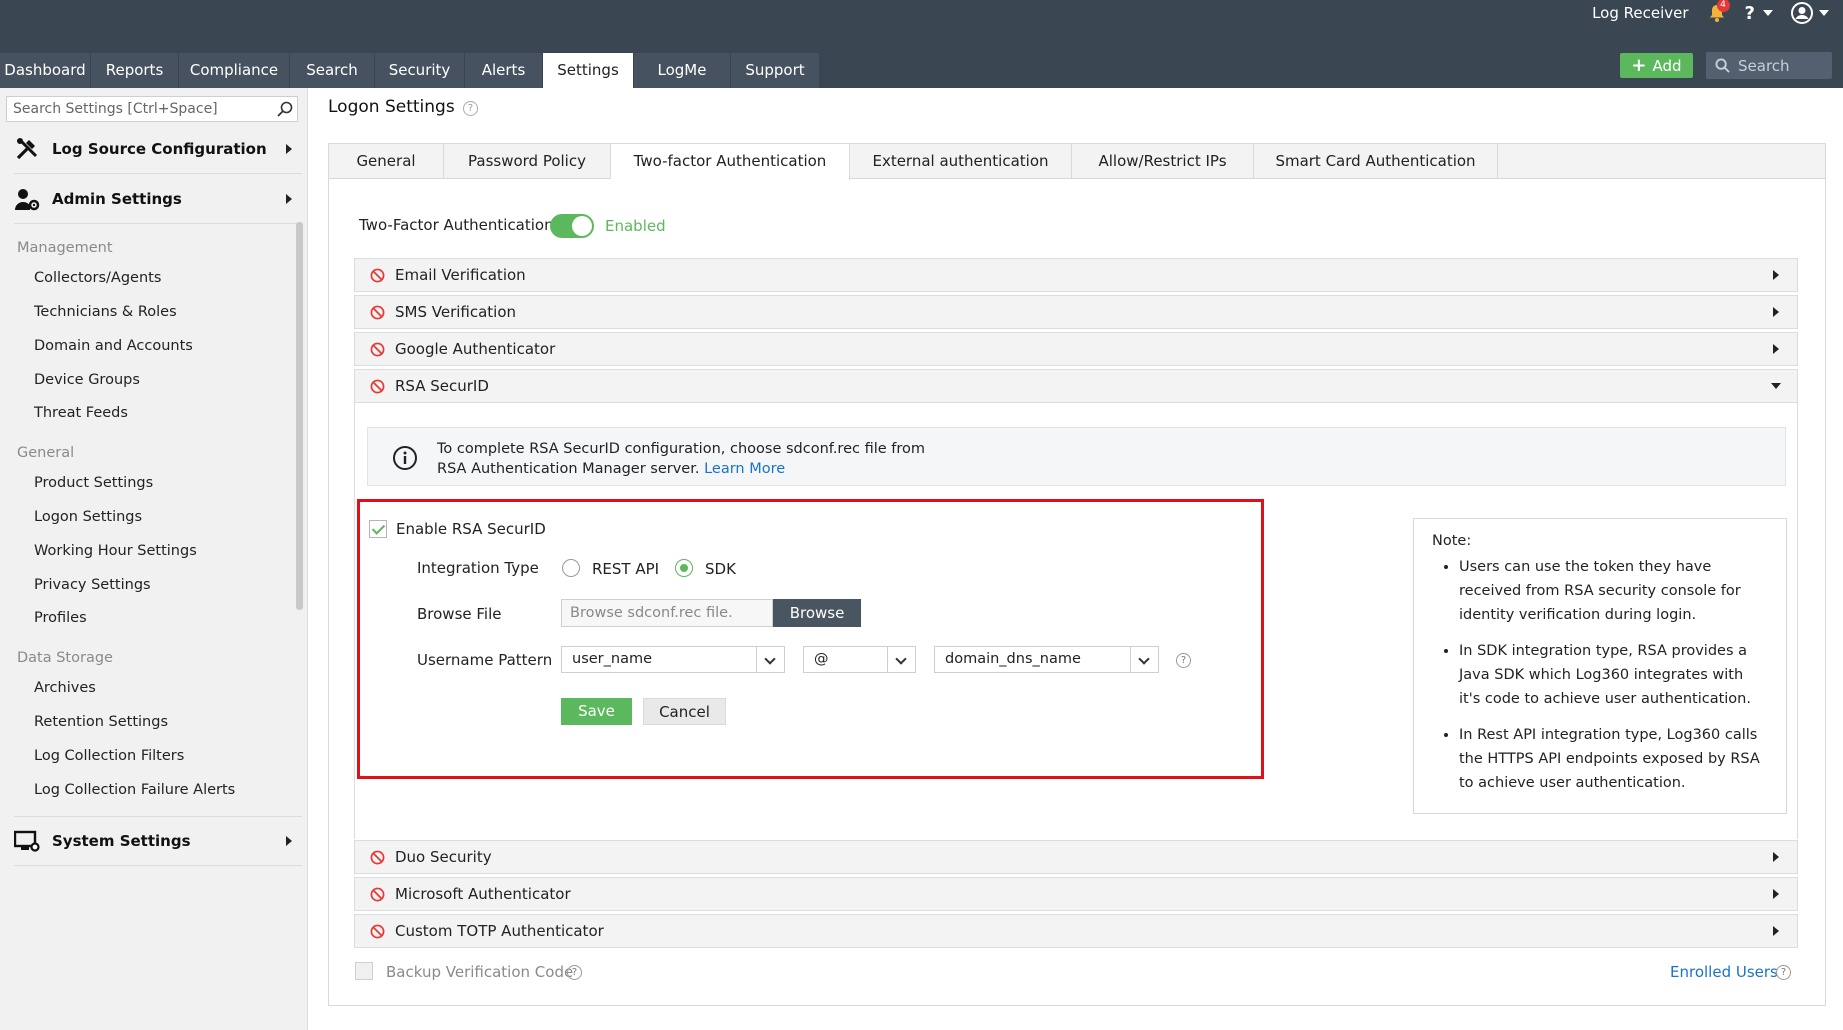 The height and width of the screenshot is (1030, 1843). Describe the element at coordinates (1376, 161) in the screenshot. I see `tab-smart-card-authentication: Smart Card Authentication` at that location.